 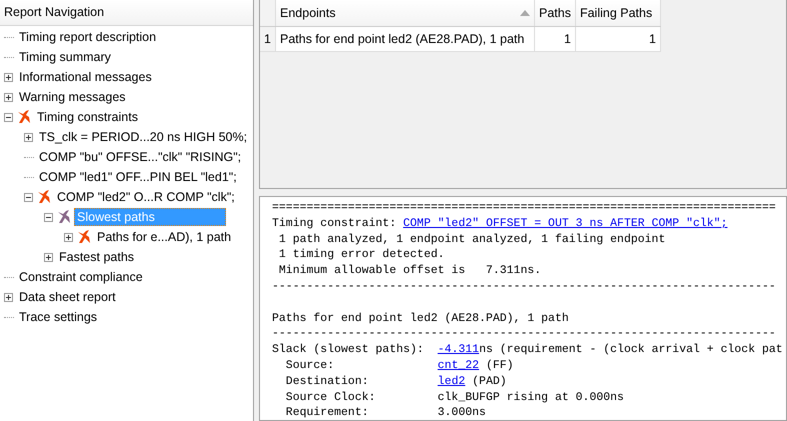 What do you see at coordinates (88, 37) in the screenshot?
I see `tree-item: Timing report description` at bounding box center [88, 37].